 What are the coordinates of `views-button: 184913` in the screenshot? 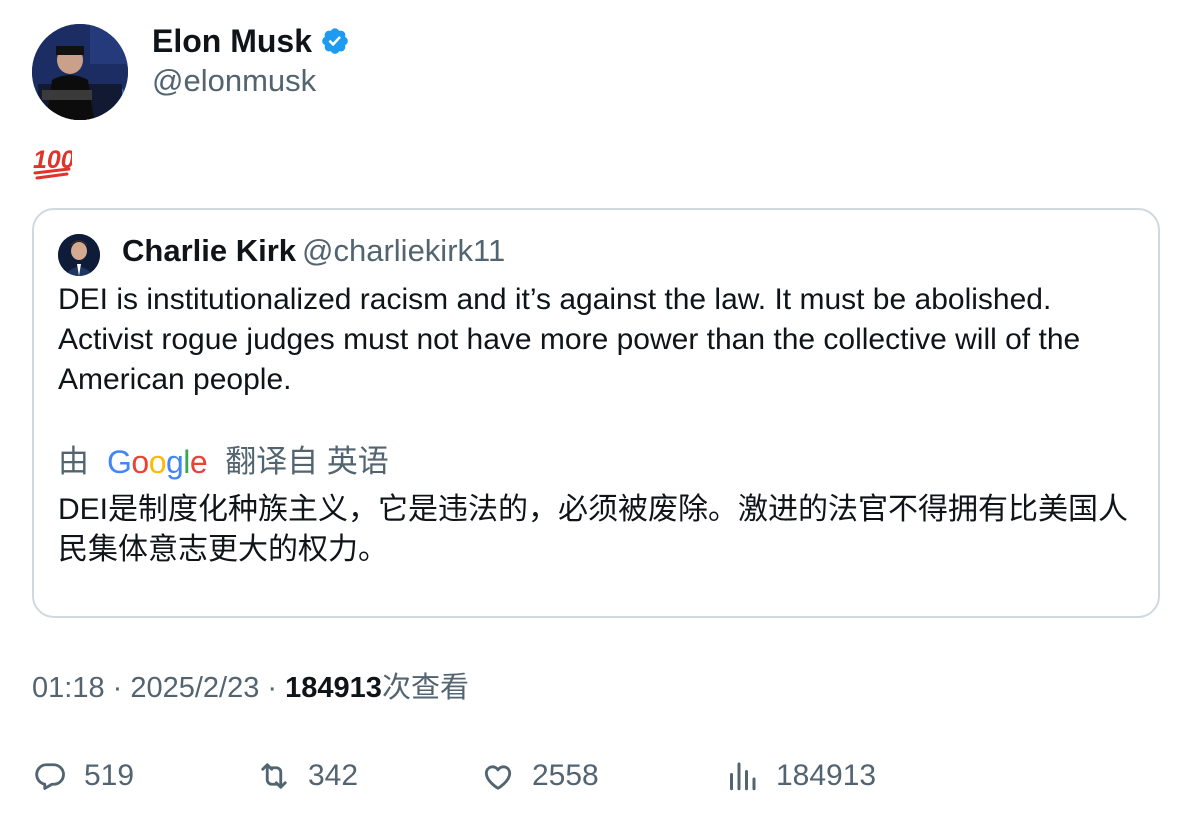 It's located at (800, 776).